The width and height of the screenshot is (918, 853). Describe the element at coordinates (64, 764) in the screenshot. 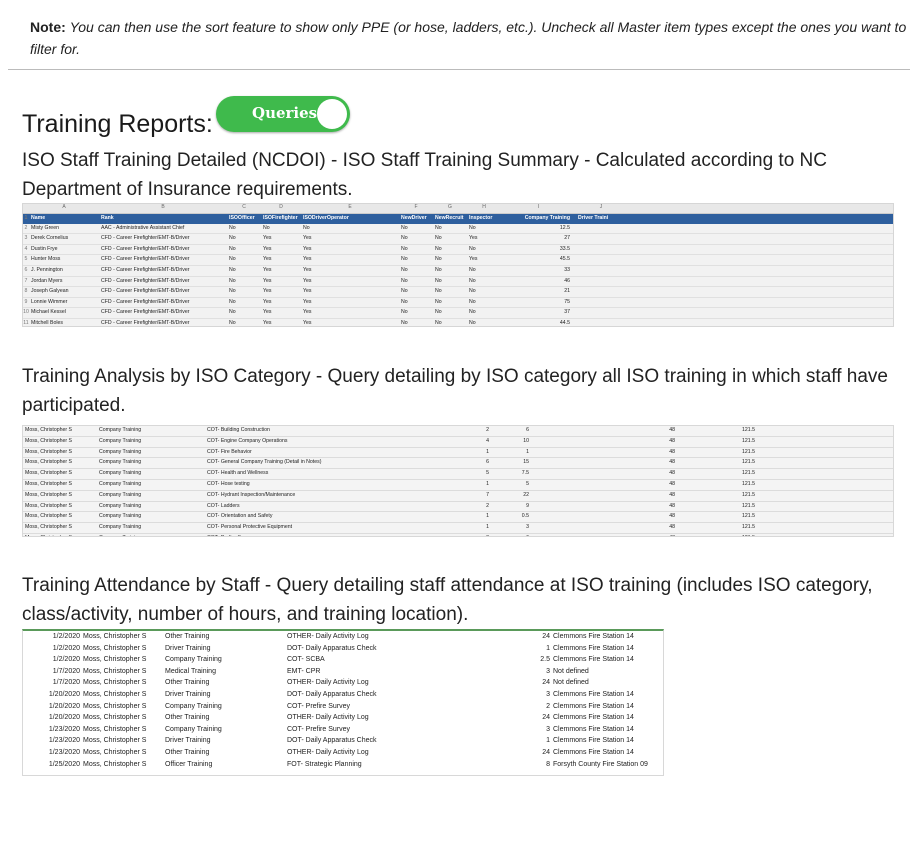

I see `cell-date: 1/25/2020` at that location.